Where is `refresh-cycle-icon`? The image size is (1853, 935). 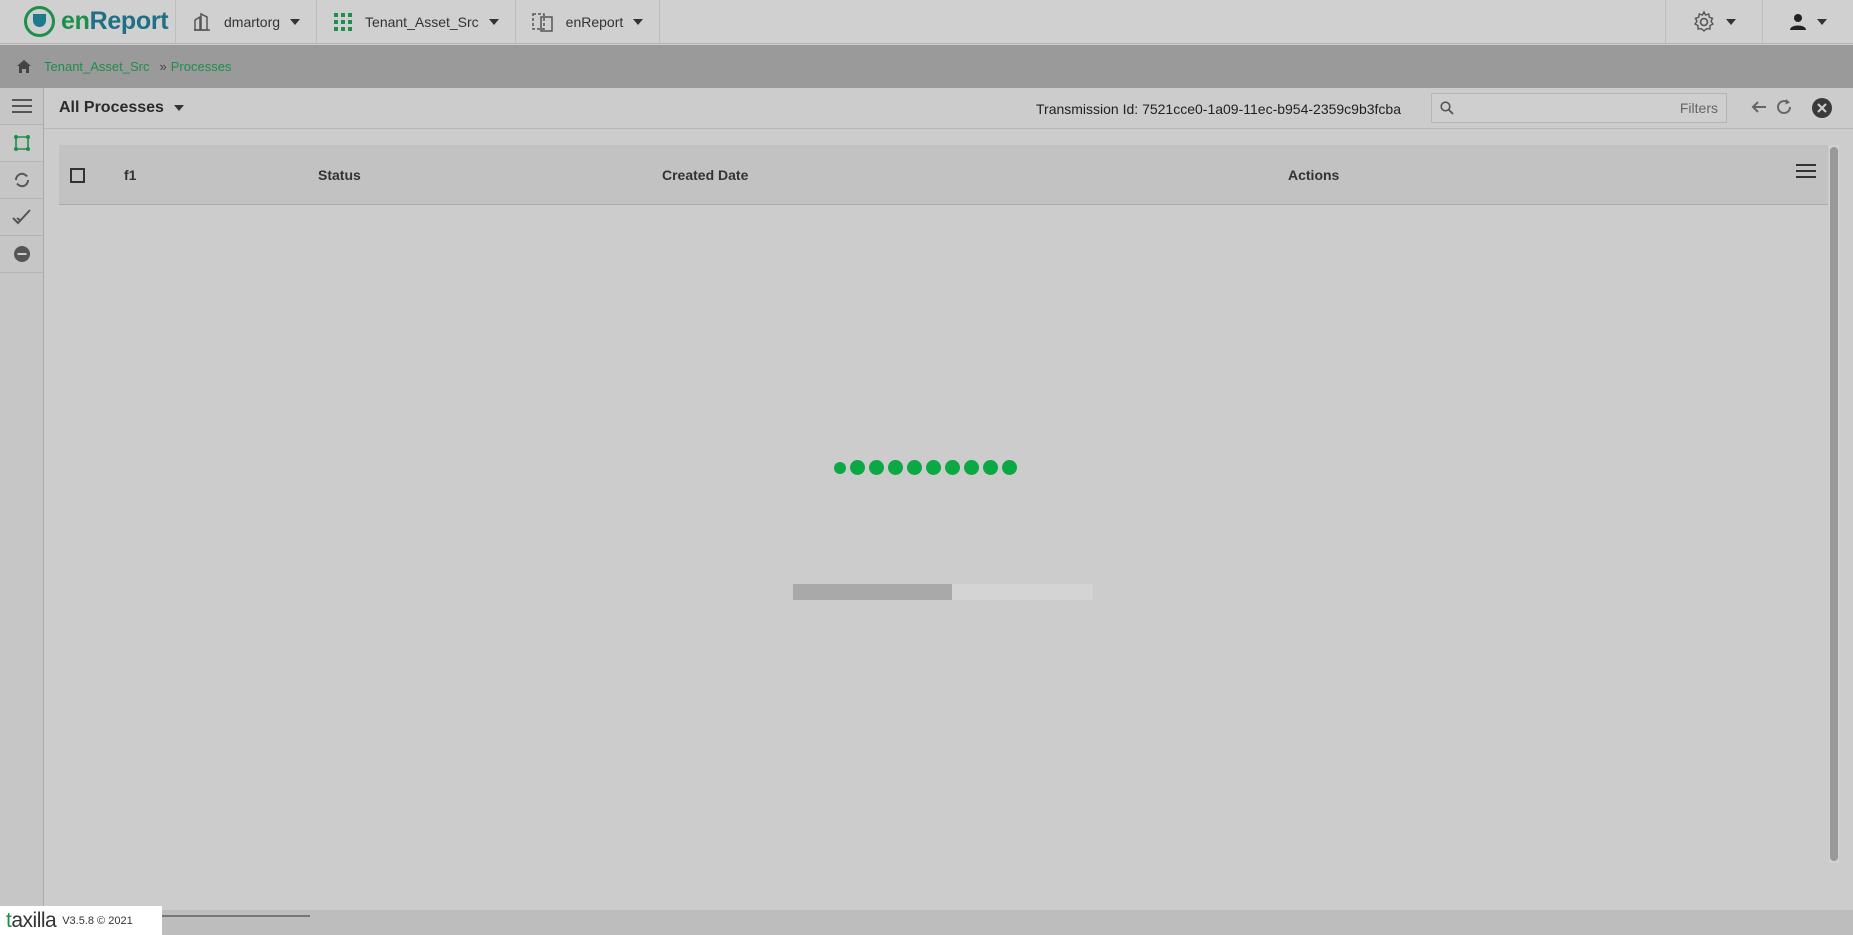 refresh-cycle-icon is located at coordinates (22, 180).